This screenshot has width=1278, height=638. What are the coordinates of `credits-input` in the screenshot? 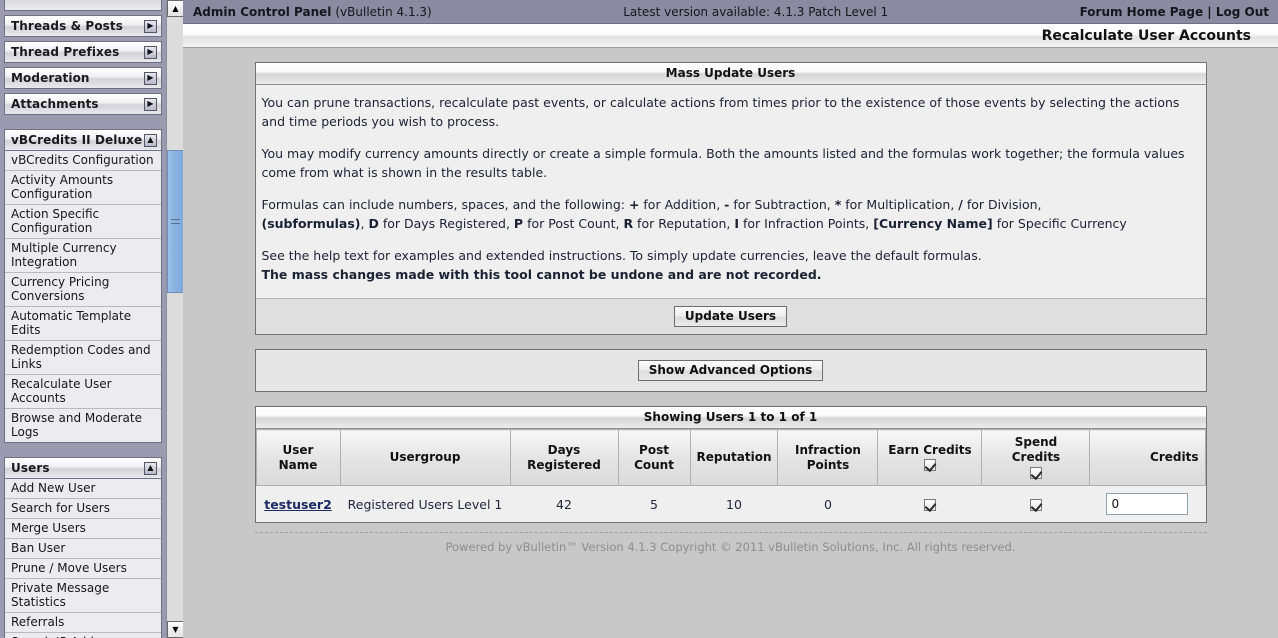 It's located at (1147, 504).